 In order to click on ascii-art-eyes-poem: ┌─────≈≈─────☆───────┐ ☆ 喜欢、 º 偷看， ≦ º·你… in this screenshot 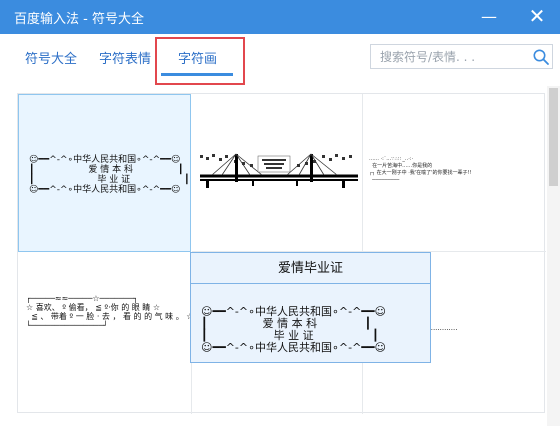, I will do `click(108, 312)`.